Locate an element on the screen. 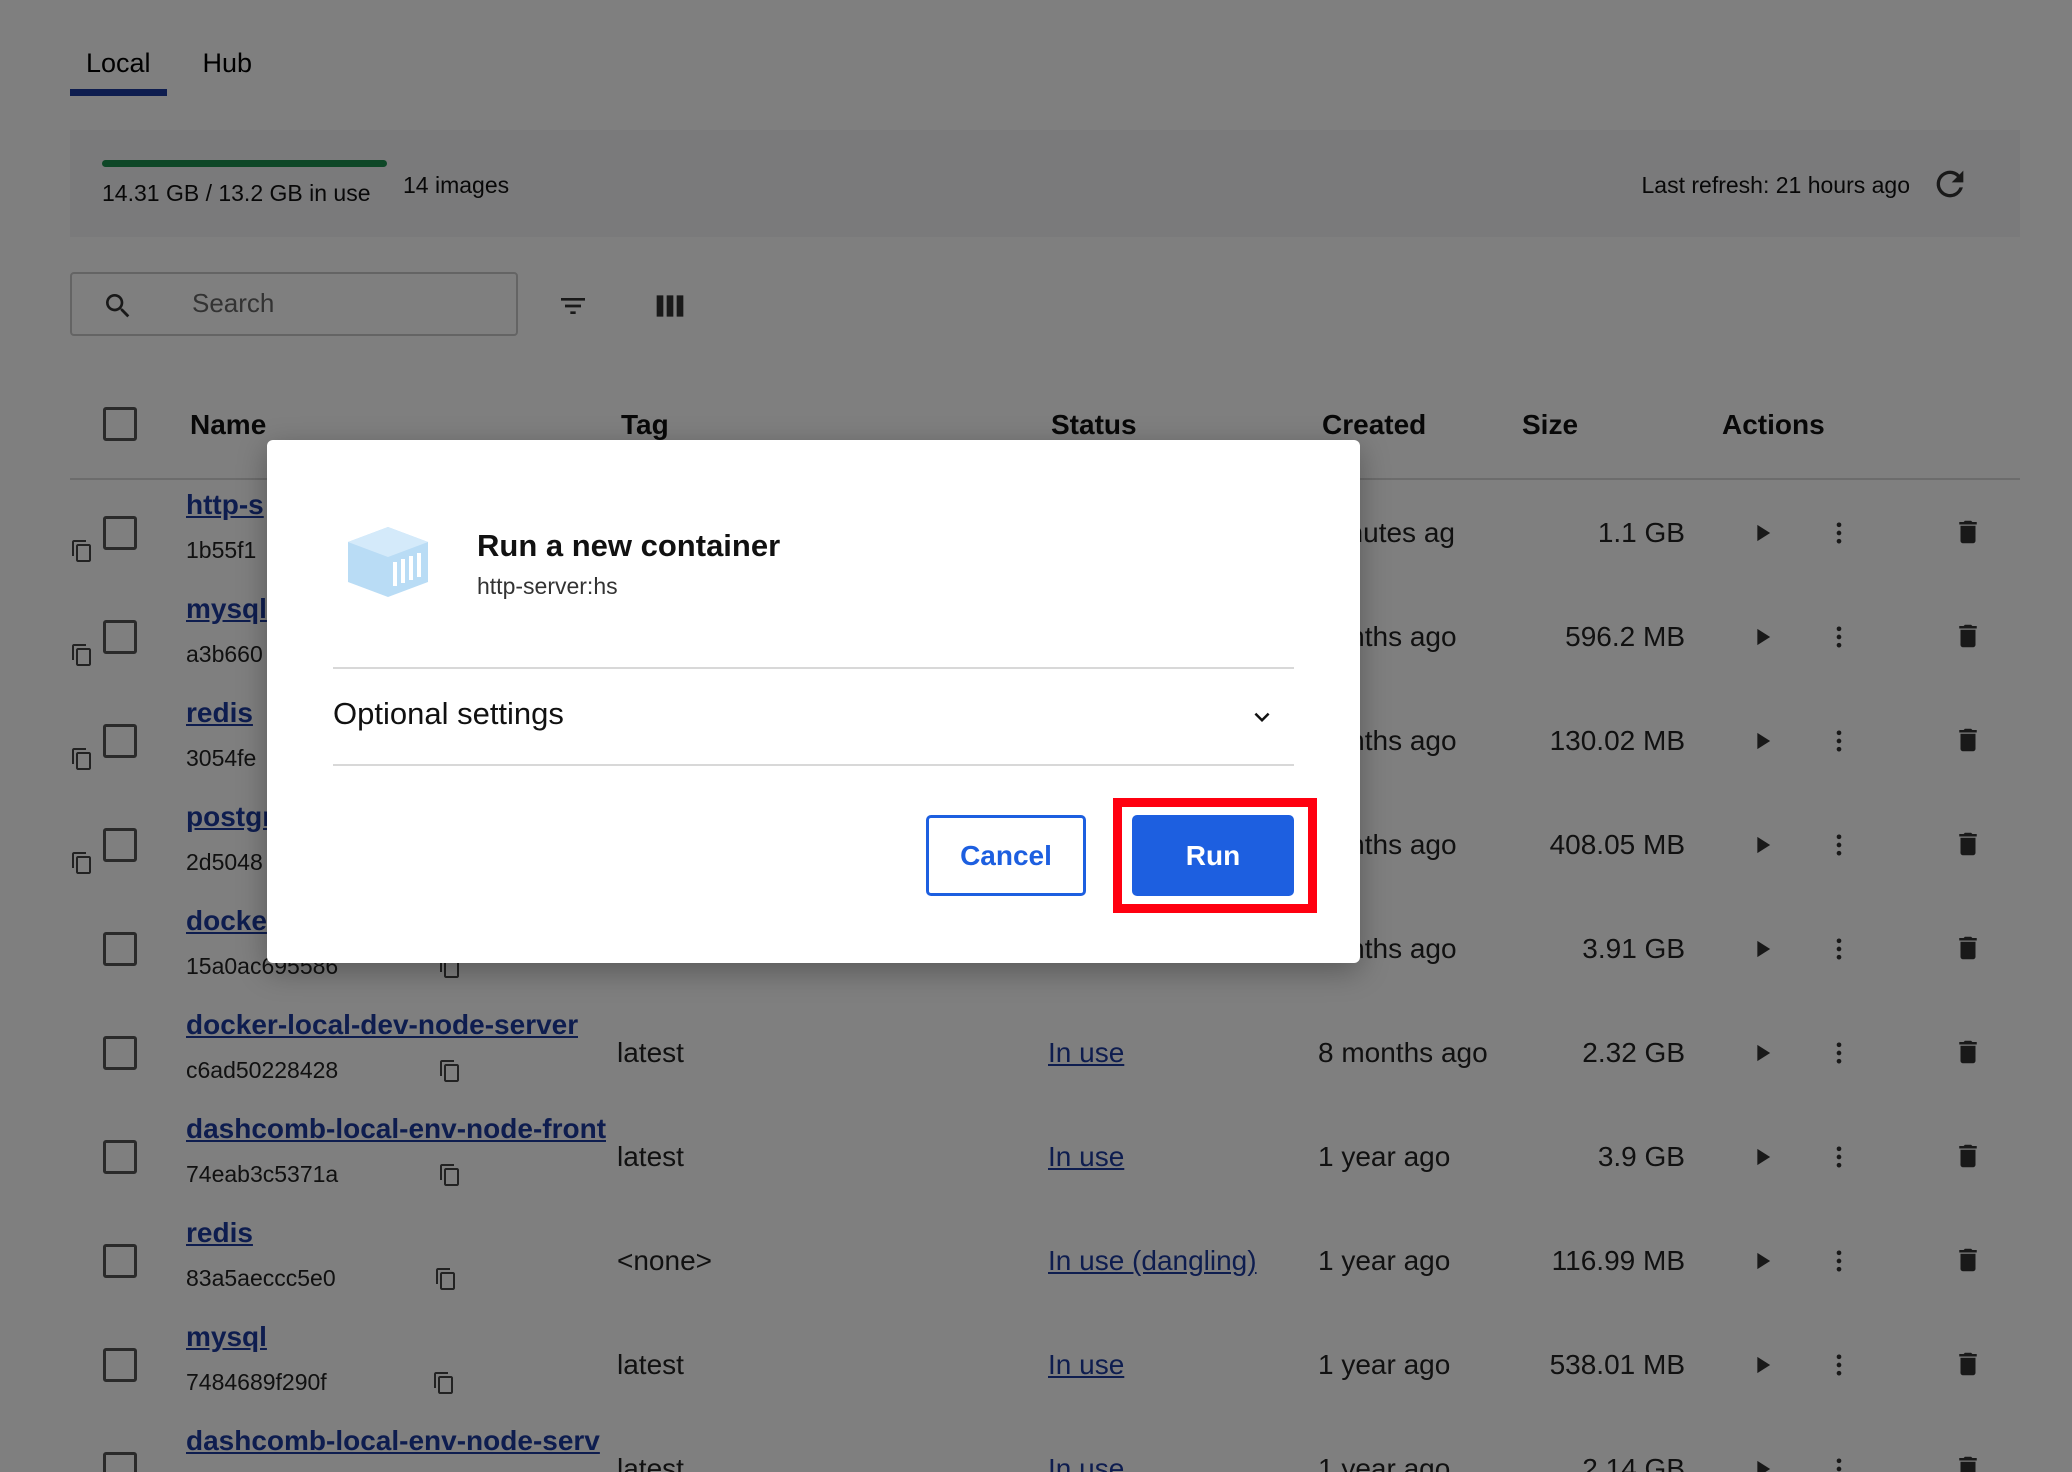  container-icon is located at coordinates (388, 562).